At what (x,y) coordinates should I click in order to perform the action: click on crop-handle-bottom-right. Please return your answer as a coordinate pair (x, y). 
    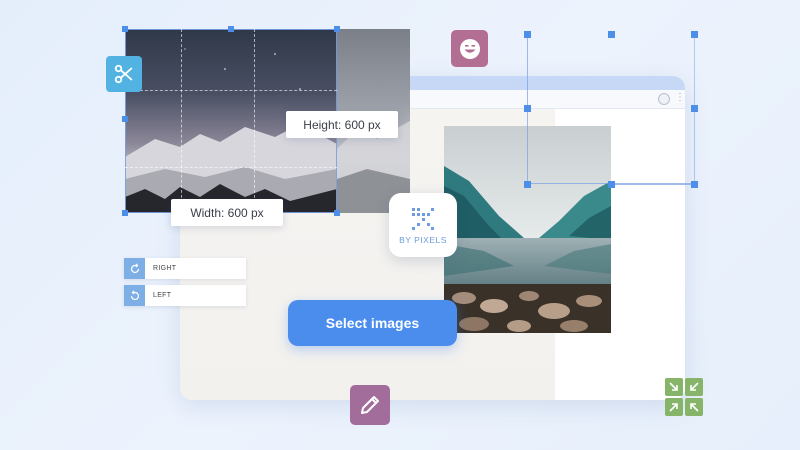
    Looking at the image, I should click on (337, 213).